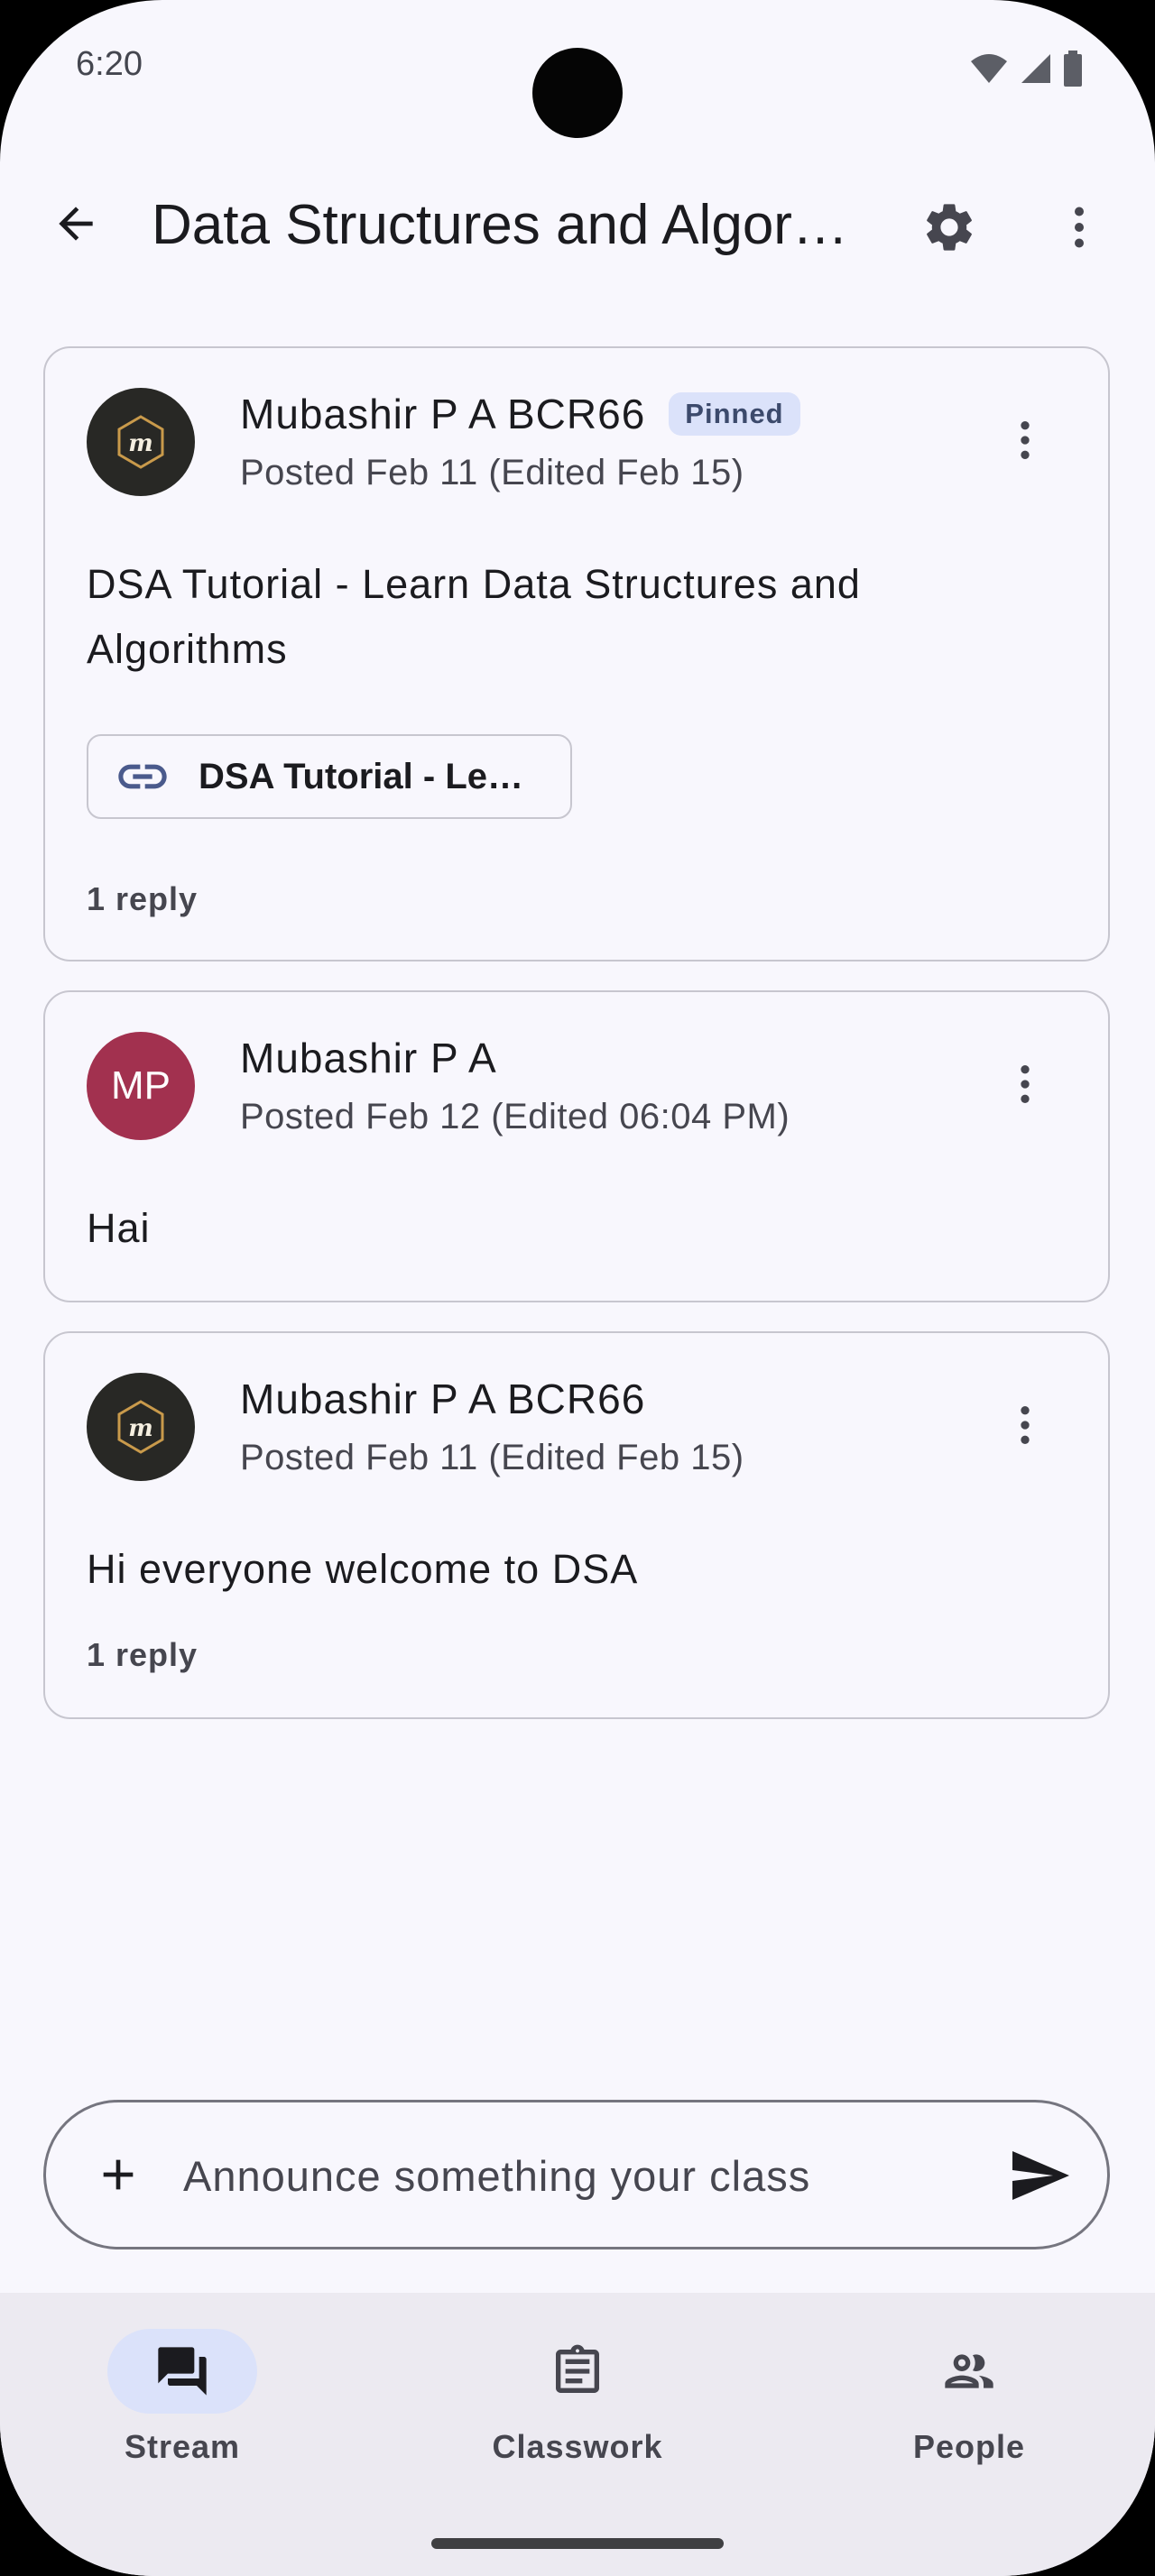  What do you see at coordinates (109, 64) in the screenshot?
I see `status-time: 6:20` at bounding box center [109, 64].